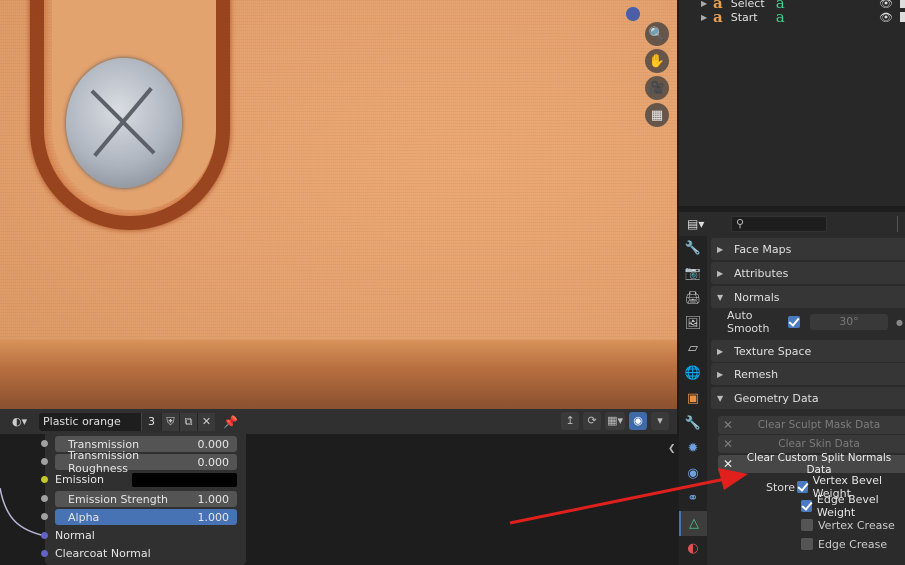  I want to click on emission-strength-slider: Emission Strength 1.000, so click(146, 499).